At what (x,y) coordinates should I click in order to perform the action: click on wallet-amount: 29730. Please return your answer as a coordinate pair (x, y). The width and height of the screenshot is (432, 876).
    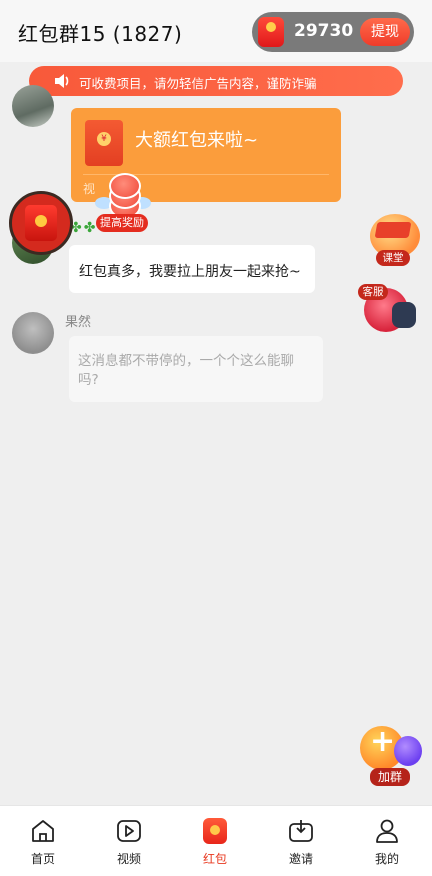
    Looking at the image, I should click on (324, 31).